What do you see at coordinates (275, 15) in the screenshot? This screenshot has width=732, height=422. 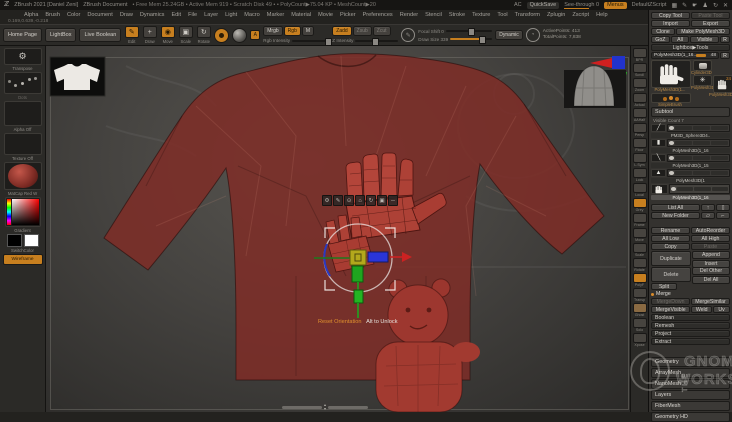 I see `menu-marker: Marker` at bounding box center [275, 15].